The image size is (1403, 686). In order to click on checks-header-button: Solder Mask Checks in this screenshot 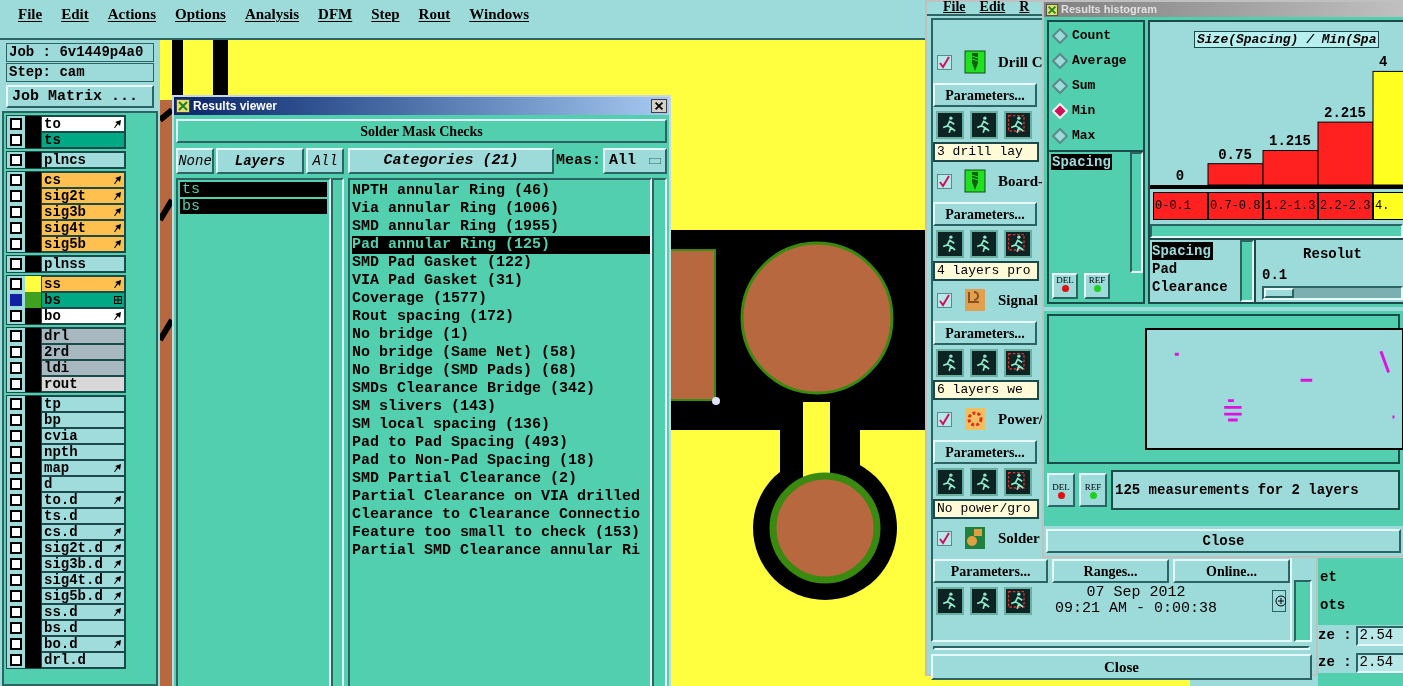, I will do `click(421, 131)`.